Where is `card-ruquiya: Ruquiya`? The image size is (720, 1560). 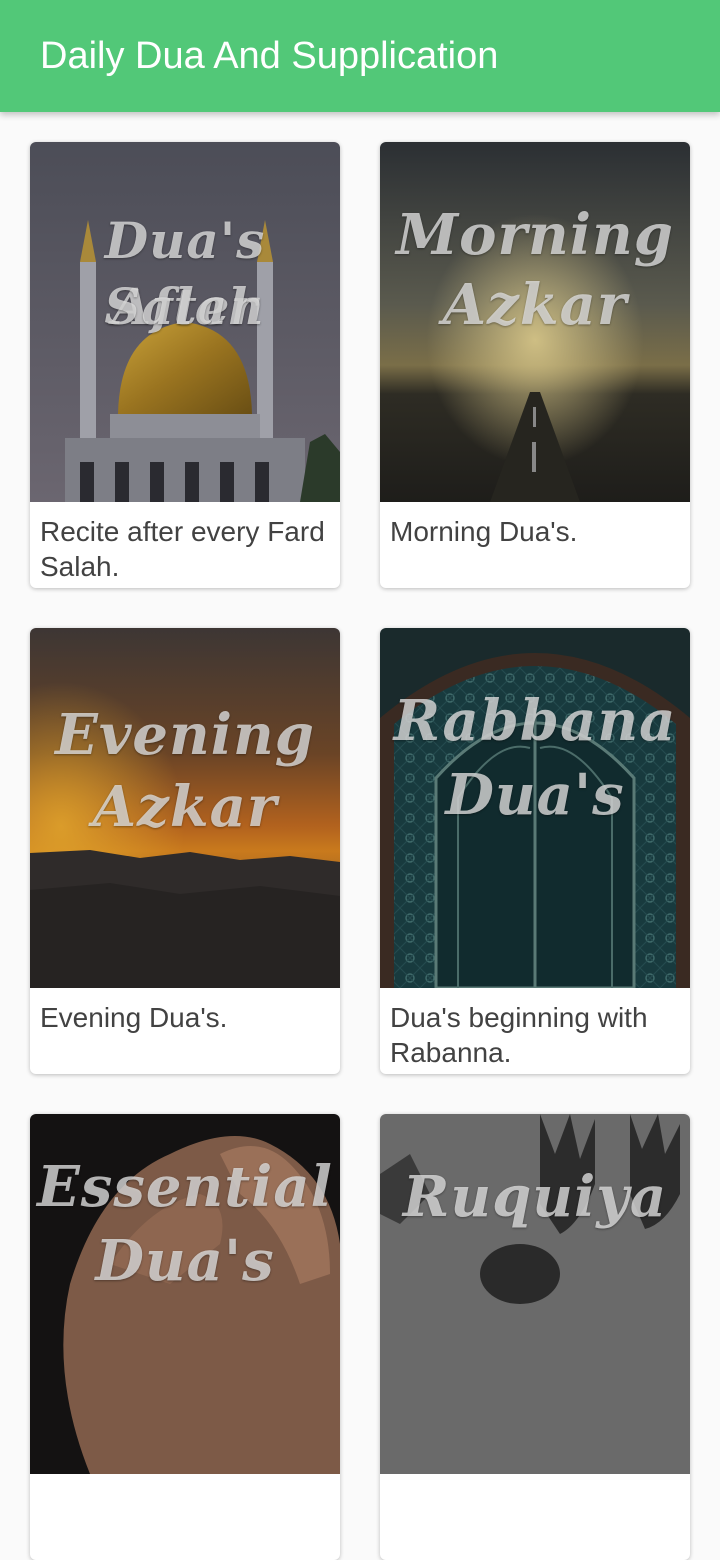
card-ruquiya: Ruquiya is located at coordinates (535, 1337).